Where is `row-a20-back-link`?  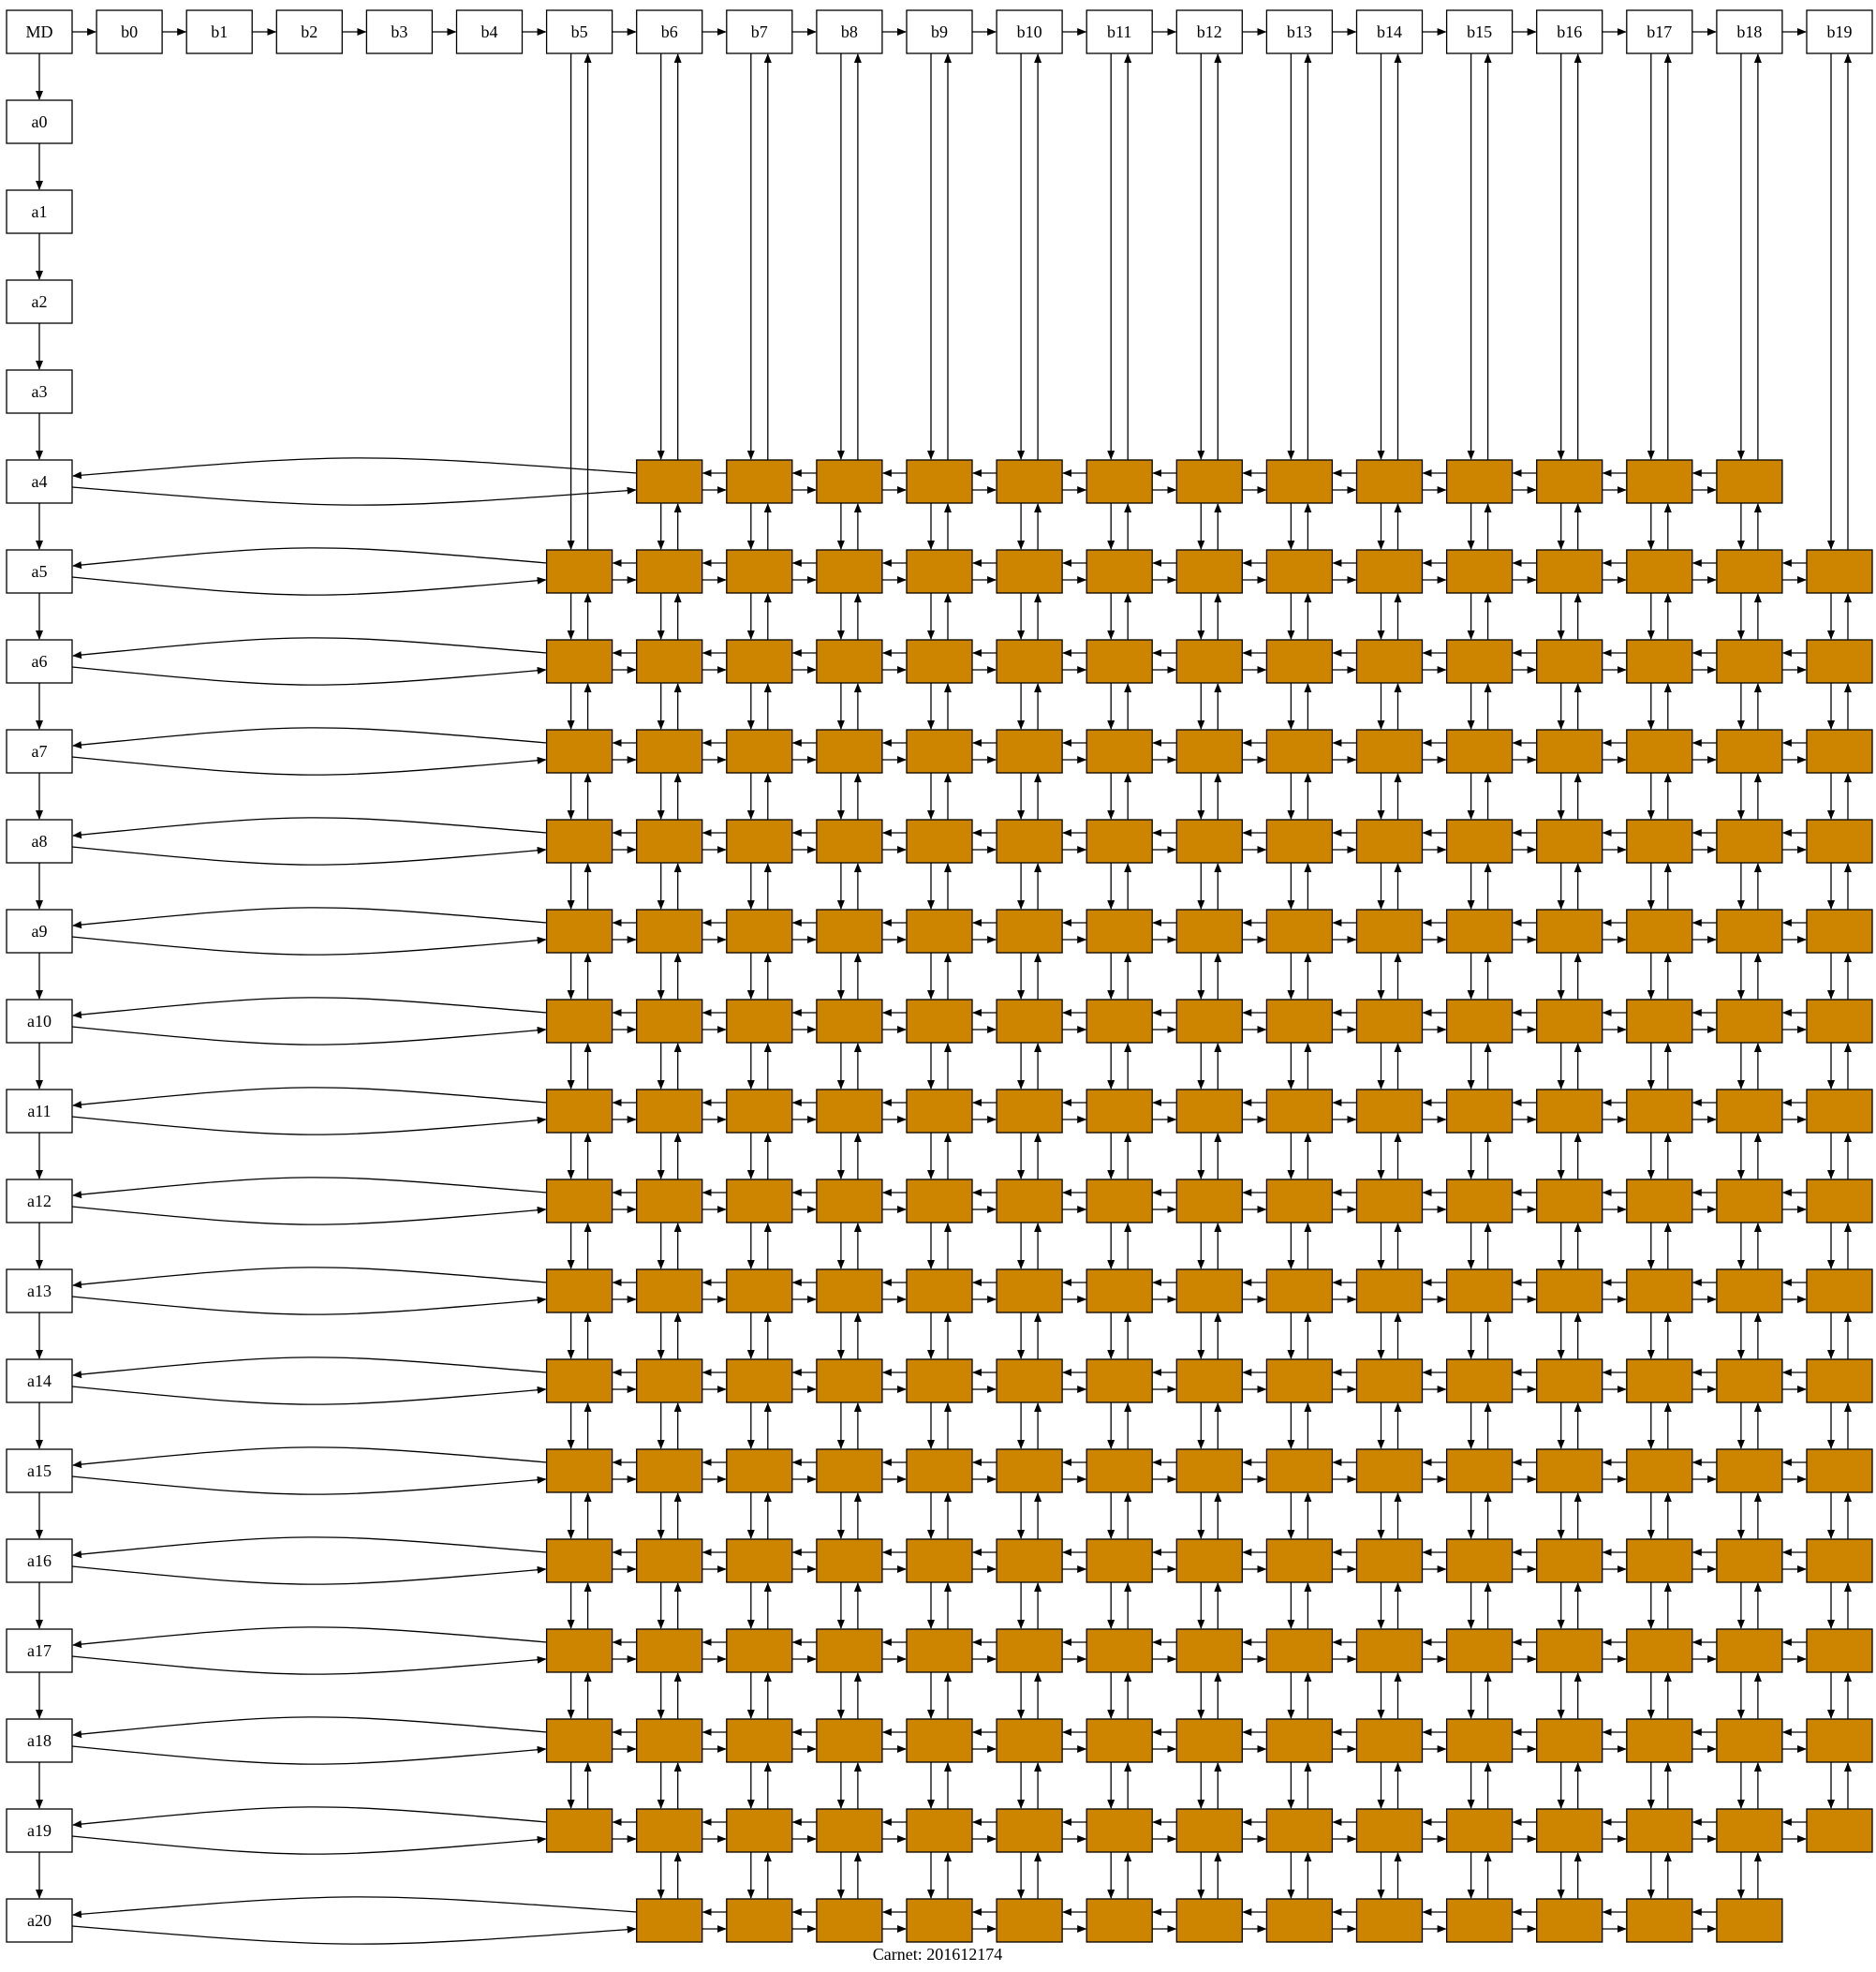 row-a20-back-link is located at coordinates (354, 1908).